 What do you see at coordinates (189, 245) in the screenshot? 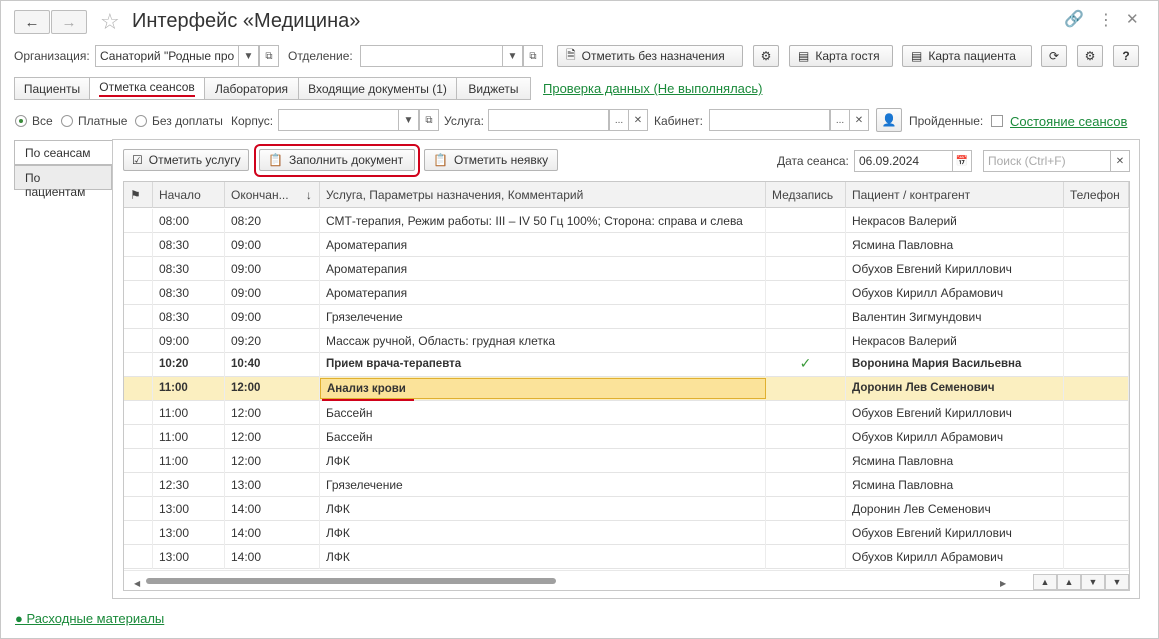
I see `cell-start: 08:30` at bounding box center [189, 245].